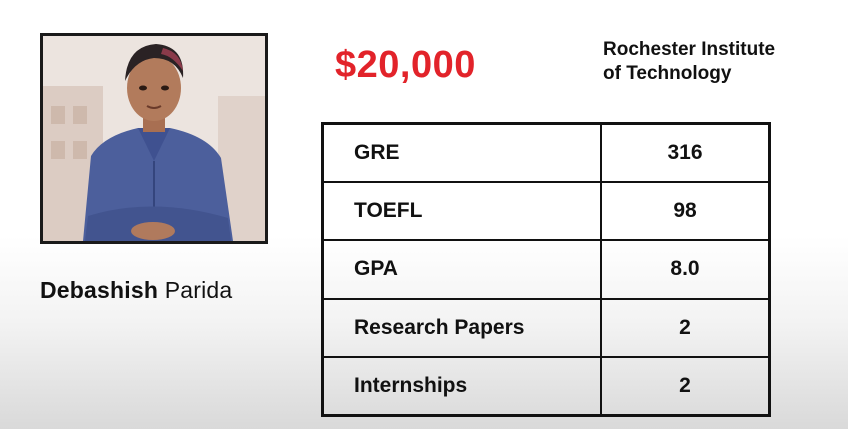 This screenshot has height=429, width=848. Describe the element at coordinates (667, 73) in the screenshot. I see `university-line-2: of Technology` at that location.